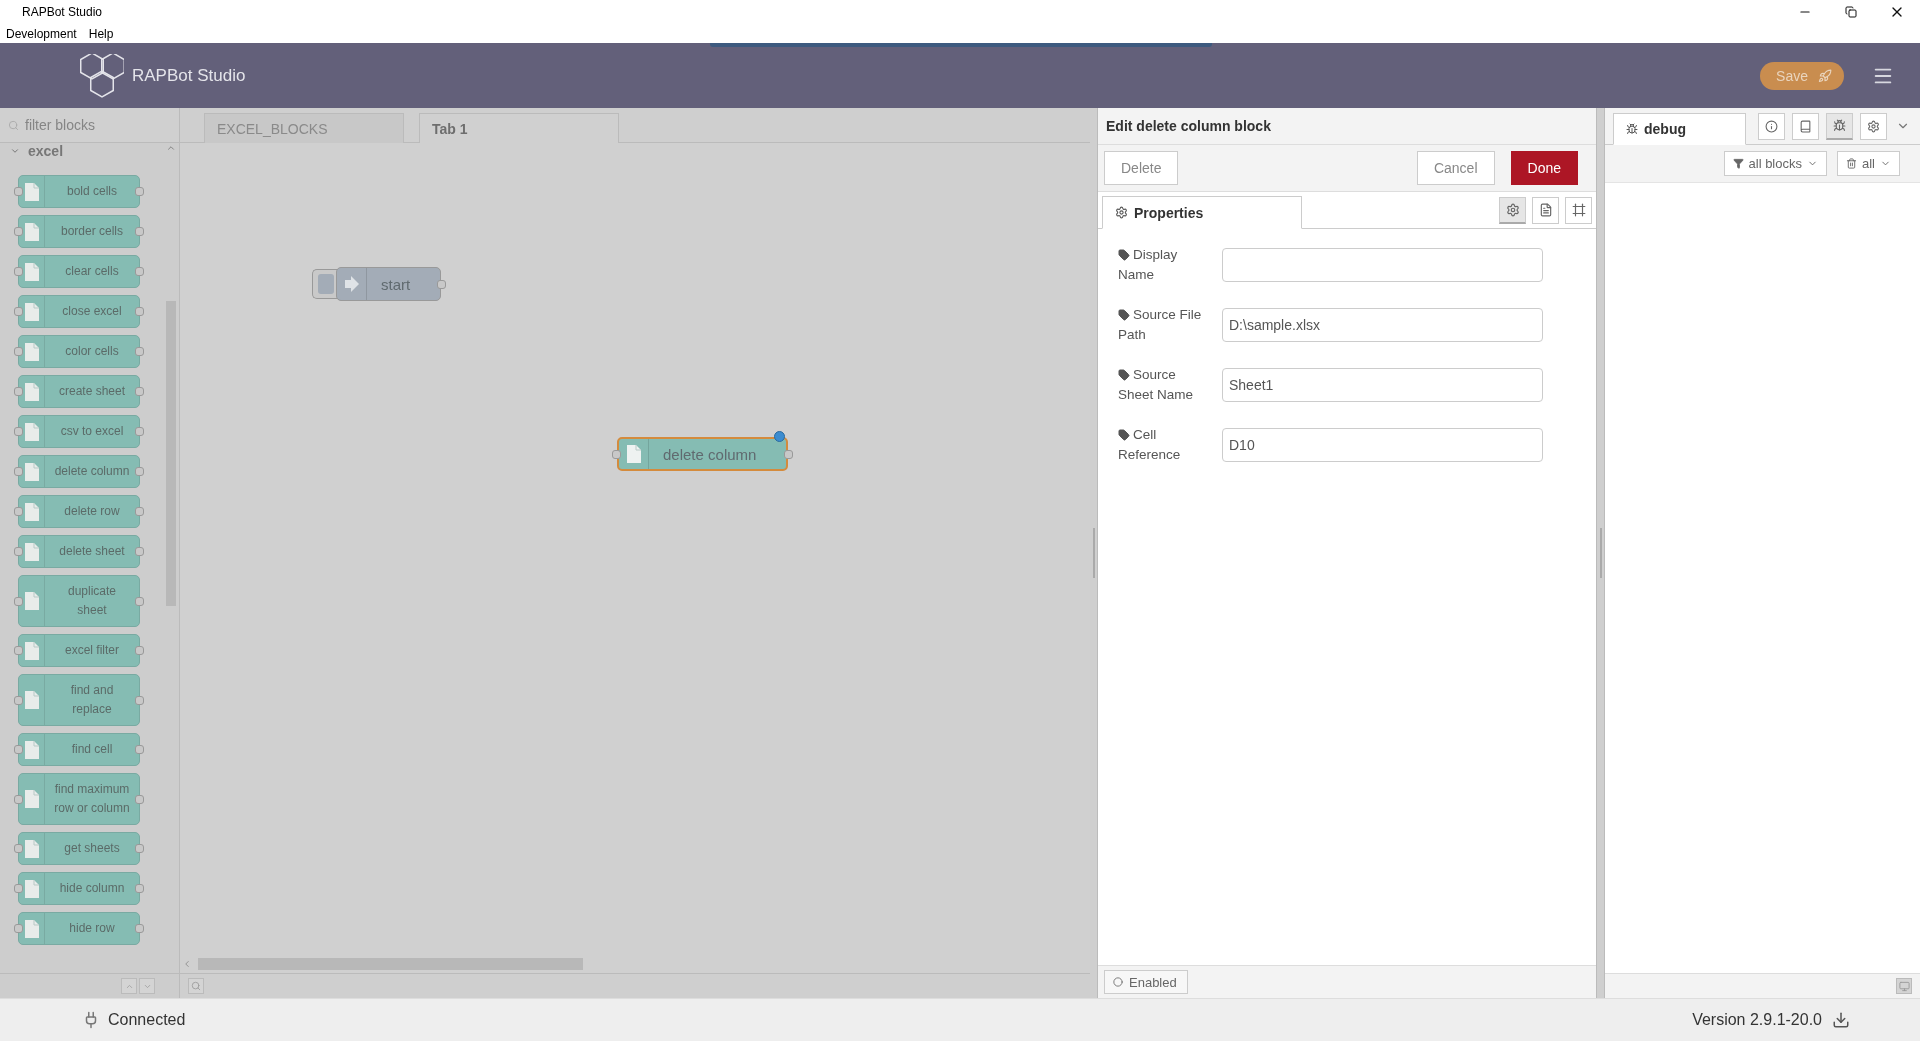  Describe the element at coordinates (1382, 265) in the screenshot. I see `input-field` at that location.